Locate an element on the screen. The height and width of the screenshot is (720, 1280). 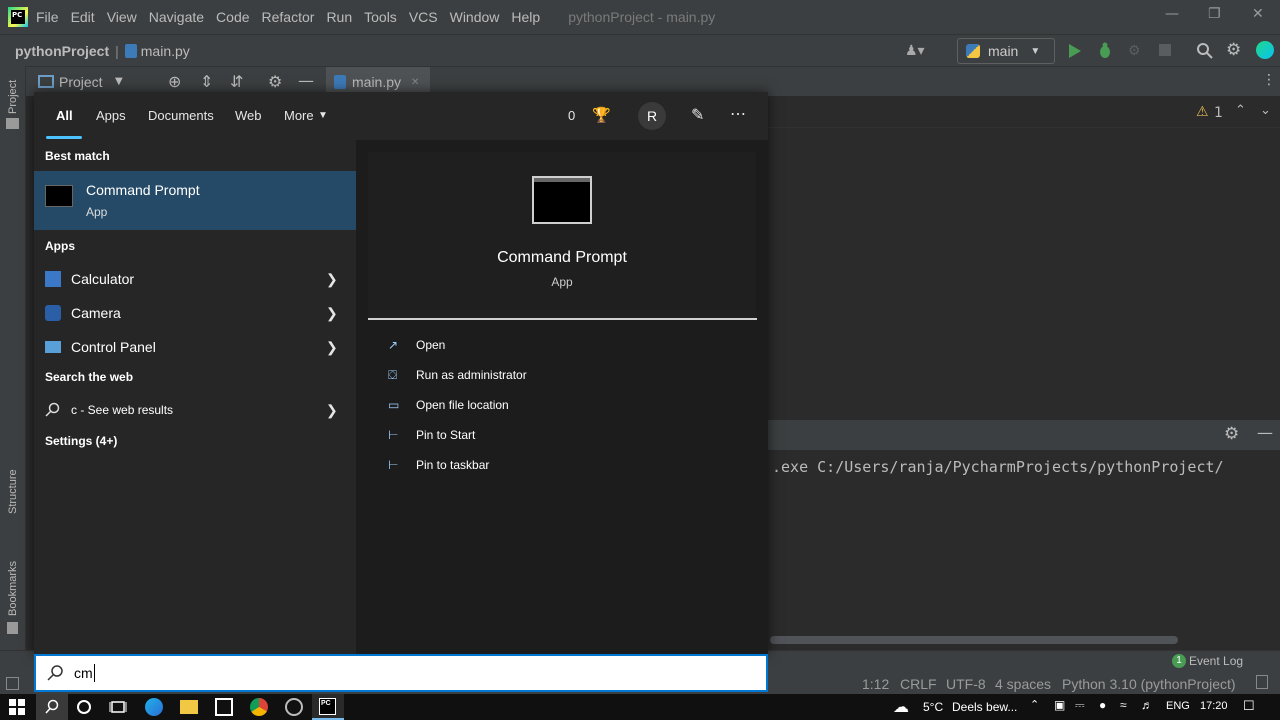
best-match-item: Command Prompt App is located at coordinates (195, 200).